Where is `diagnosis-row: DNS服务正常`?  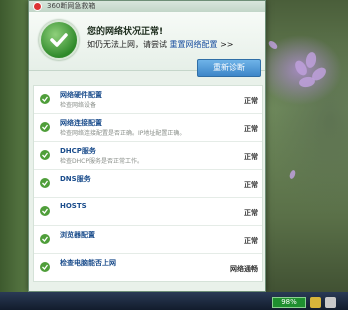 diagnosis-row: DNS服务正常 is located at coordinates (148, 184).